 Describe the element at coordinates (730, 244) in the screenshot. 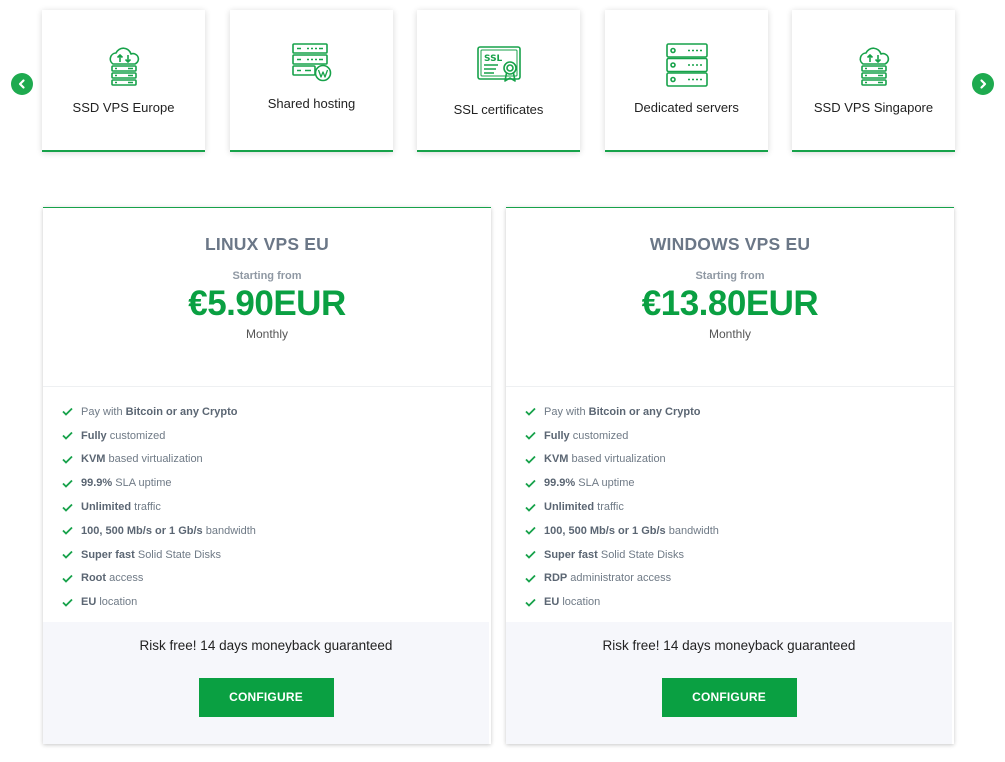

I see `plan-title: WINDOWS VPS EU` at that location.